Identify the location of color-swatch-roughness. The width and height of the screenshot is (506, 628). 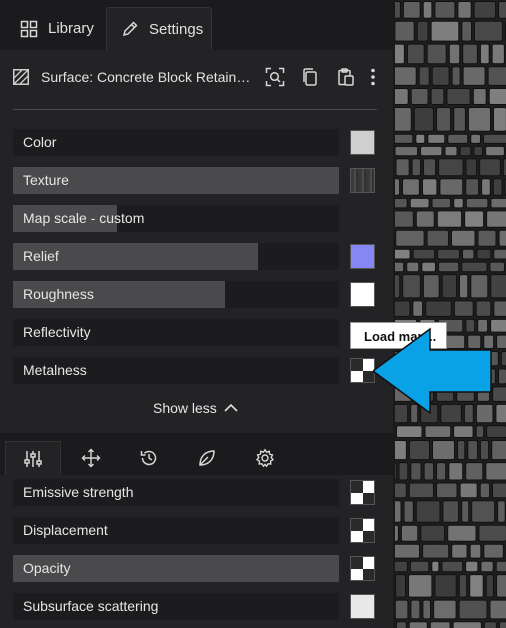
(362, 294).